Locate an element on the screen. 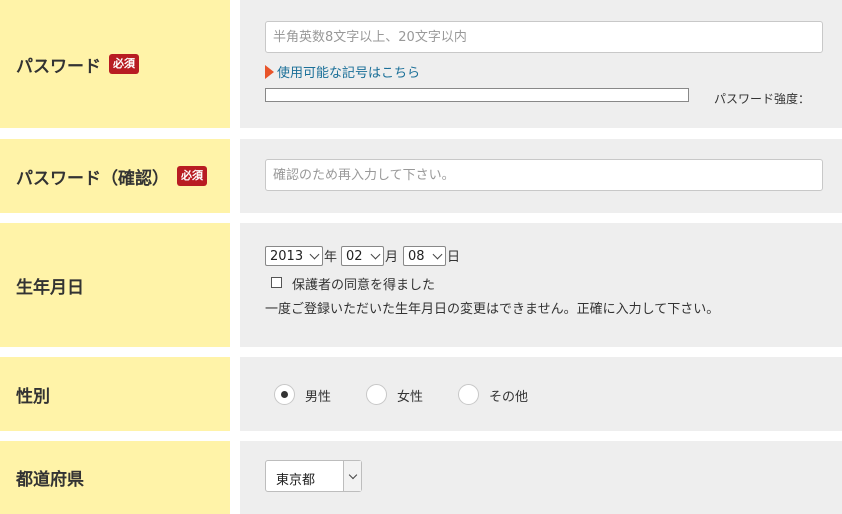 This screenshot has width=842, height=514. birth-month-select: 02 is located at coordinates (362, 256).